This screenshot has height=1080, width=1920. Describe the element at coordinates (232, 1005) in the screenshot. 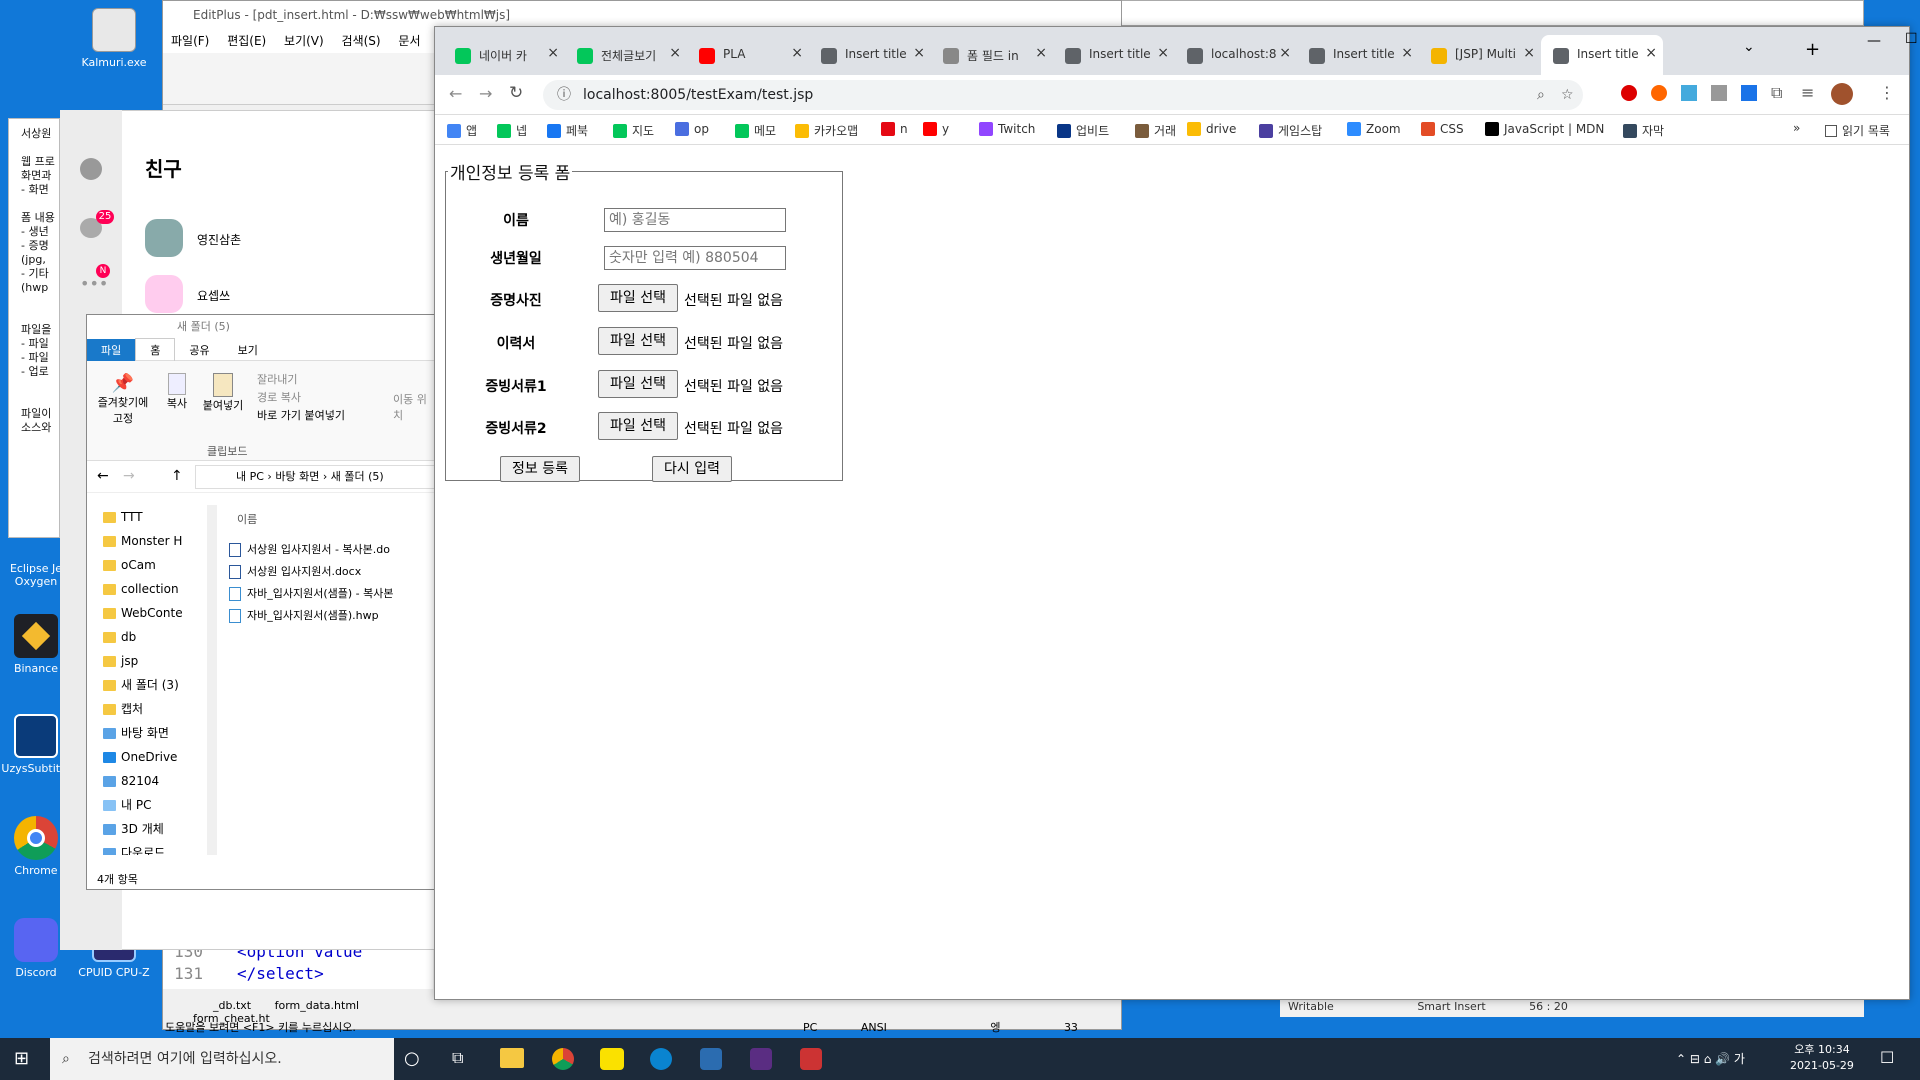

I see `file-tab: _db.txt` at that location.